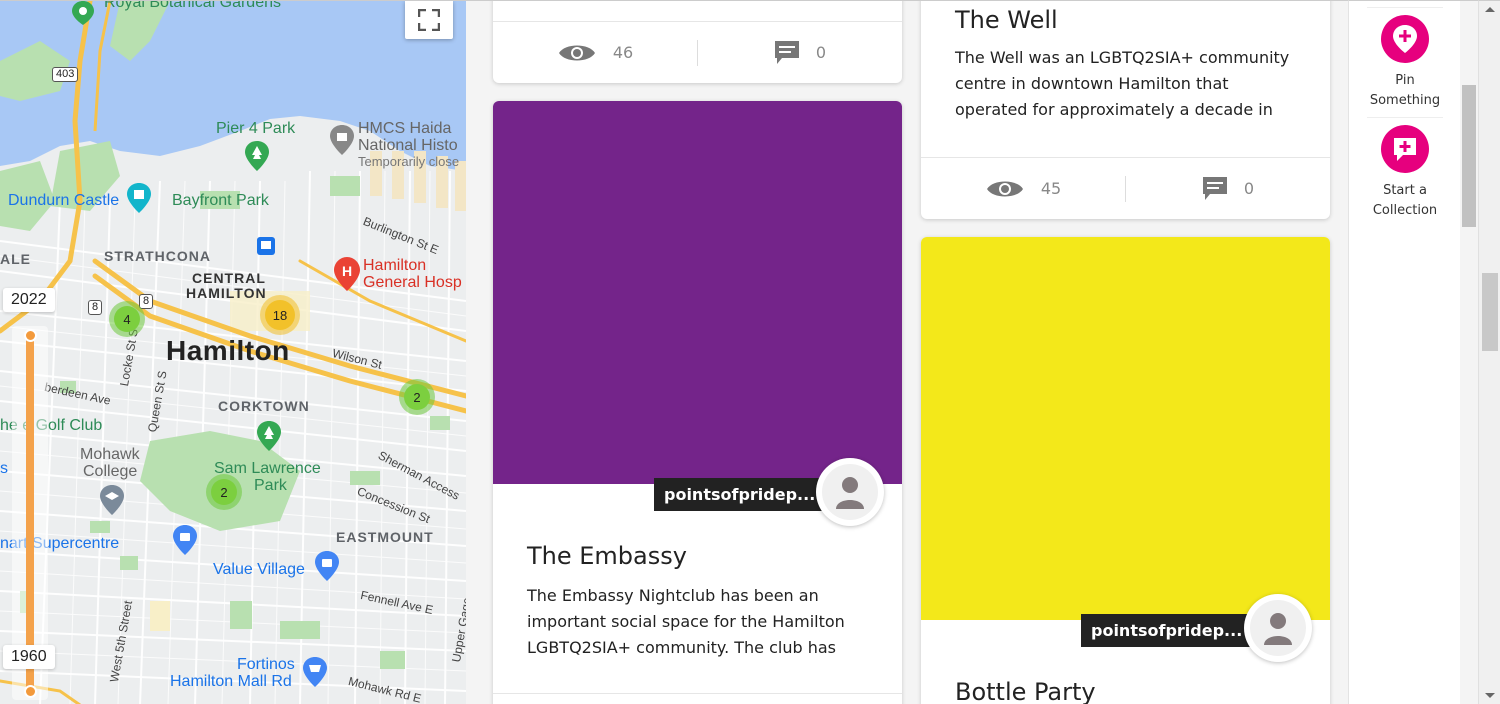 This screenshot has width=1500, height=704. What do you see at coordinates (192, 5) in the screenshot?
I see `map-label-royal-botanical: Royal Botanical Gardens` at bounding box center [192, 5].